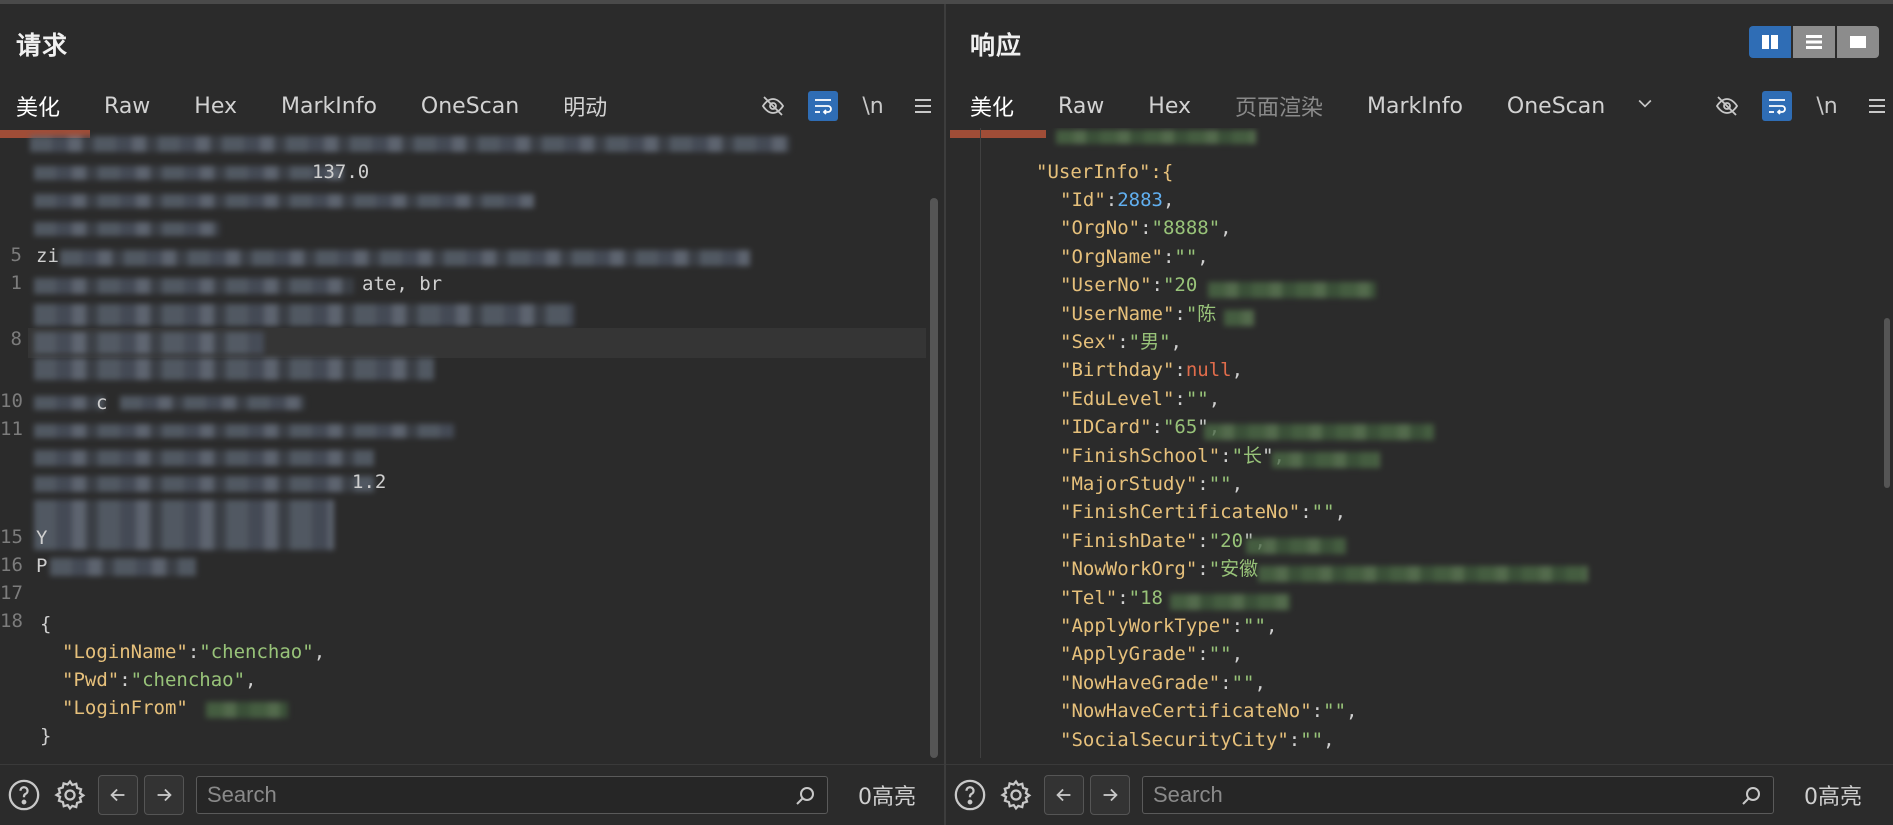 The width and height of the screenshot is (1893, 825). Describe the element at coordinates (1415, 106) in the screenshot. I see `response-tab-markinfo: MarkInfo` at that location.